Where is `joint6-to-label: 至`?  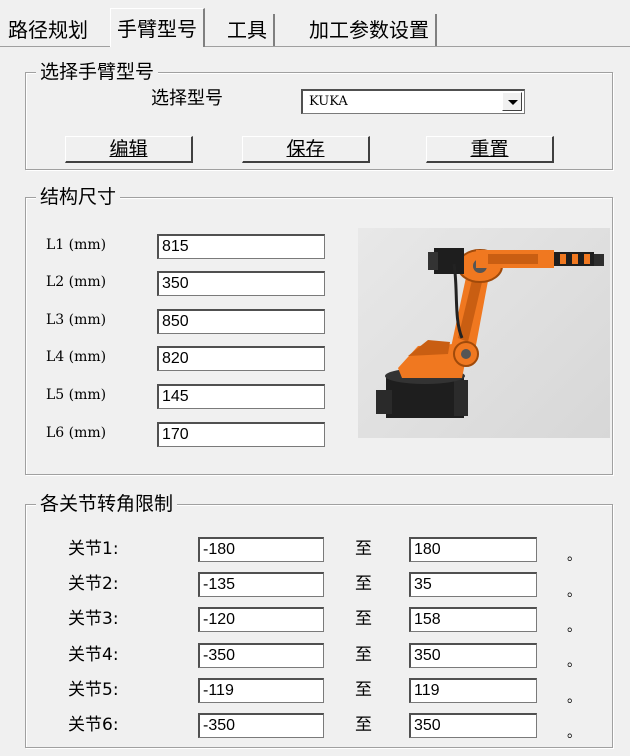
joint6-to-label: 至 is located at coordinates (363, 725).